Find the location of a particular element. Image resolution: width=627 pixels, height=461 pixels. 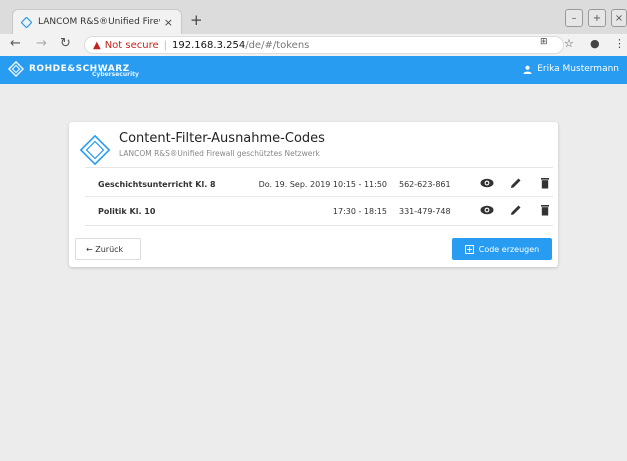

generate-code-button: Code erzeugen is located at coordinates (502, 249).